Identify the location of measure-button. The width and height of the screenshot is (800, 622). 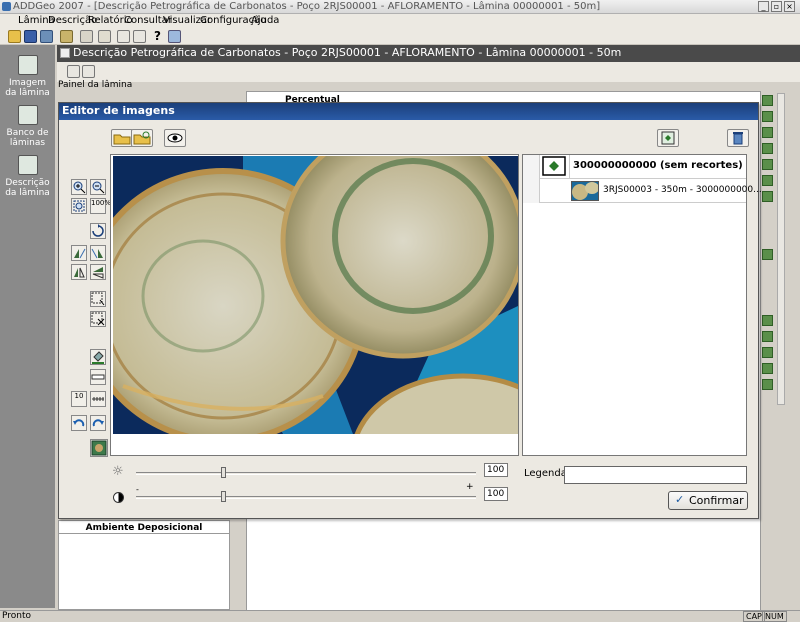
(98, 399).